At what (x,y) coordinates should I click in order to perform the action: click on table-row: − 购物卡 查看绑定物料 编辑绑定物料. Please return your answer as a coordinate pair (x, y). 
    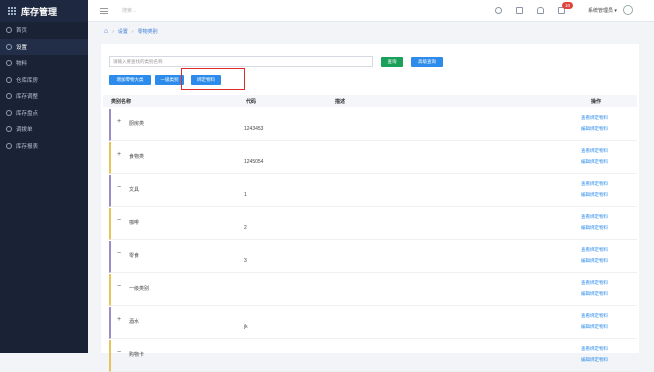
    Looking at the image, I should click on (373, 356).